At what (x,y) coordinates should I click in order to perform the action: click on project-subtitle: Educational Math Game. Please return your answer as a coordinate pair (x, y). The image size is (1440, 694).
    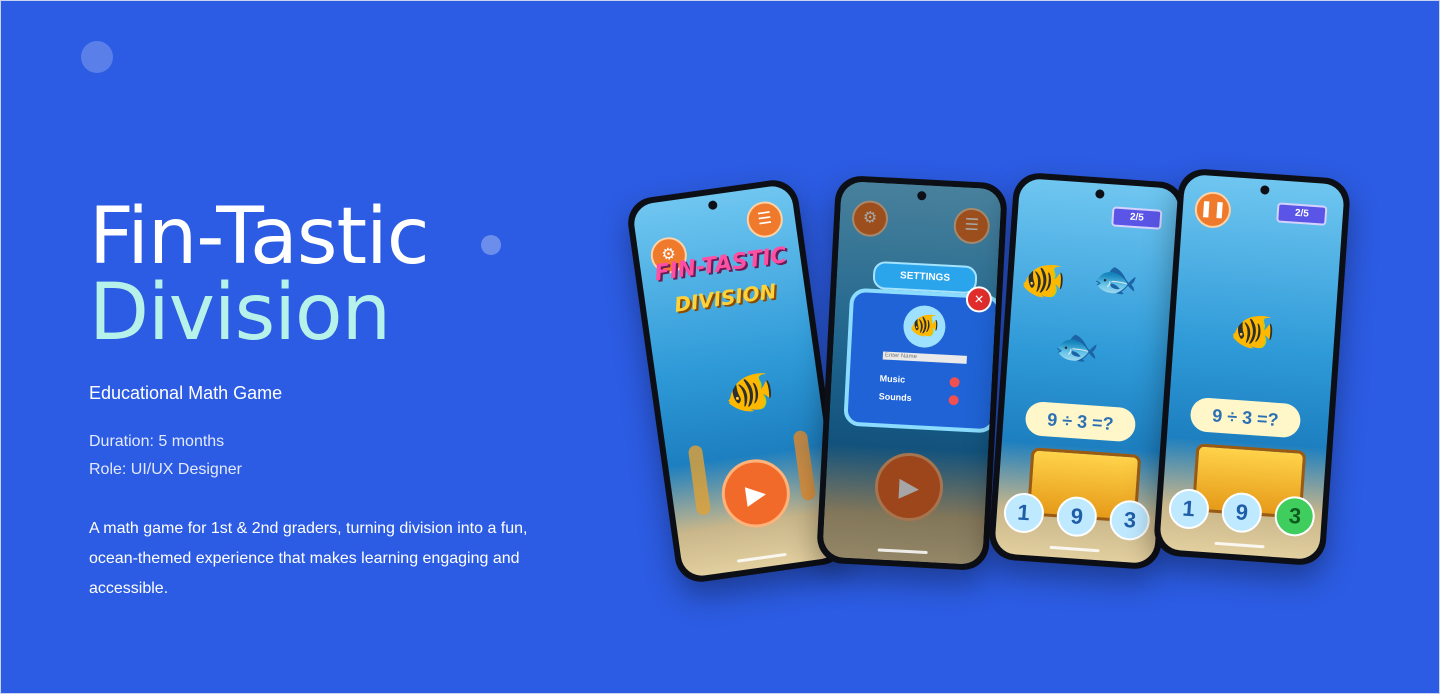
    Looking at the image, I should click on (186, 393).